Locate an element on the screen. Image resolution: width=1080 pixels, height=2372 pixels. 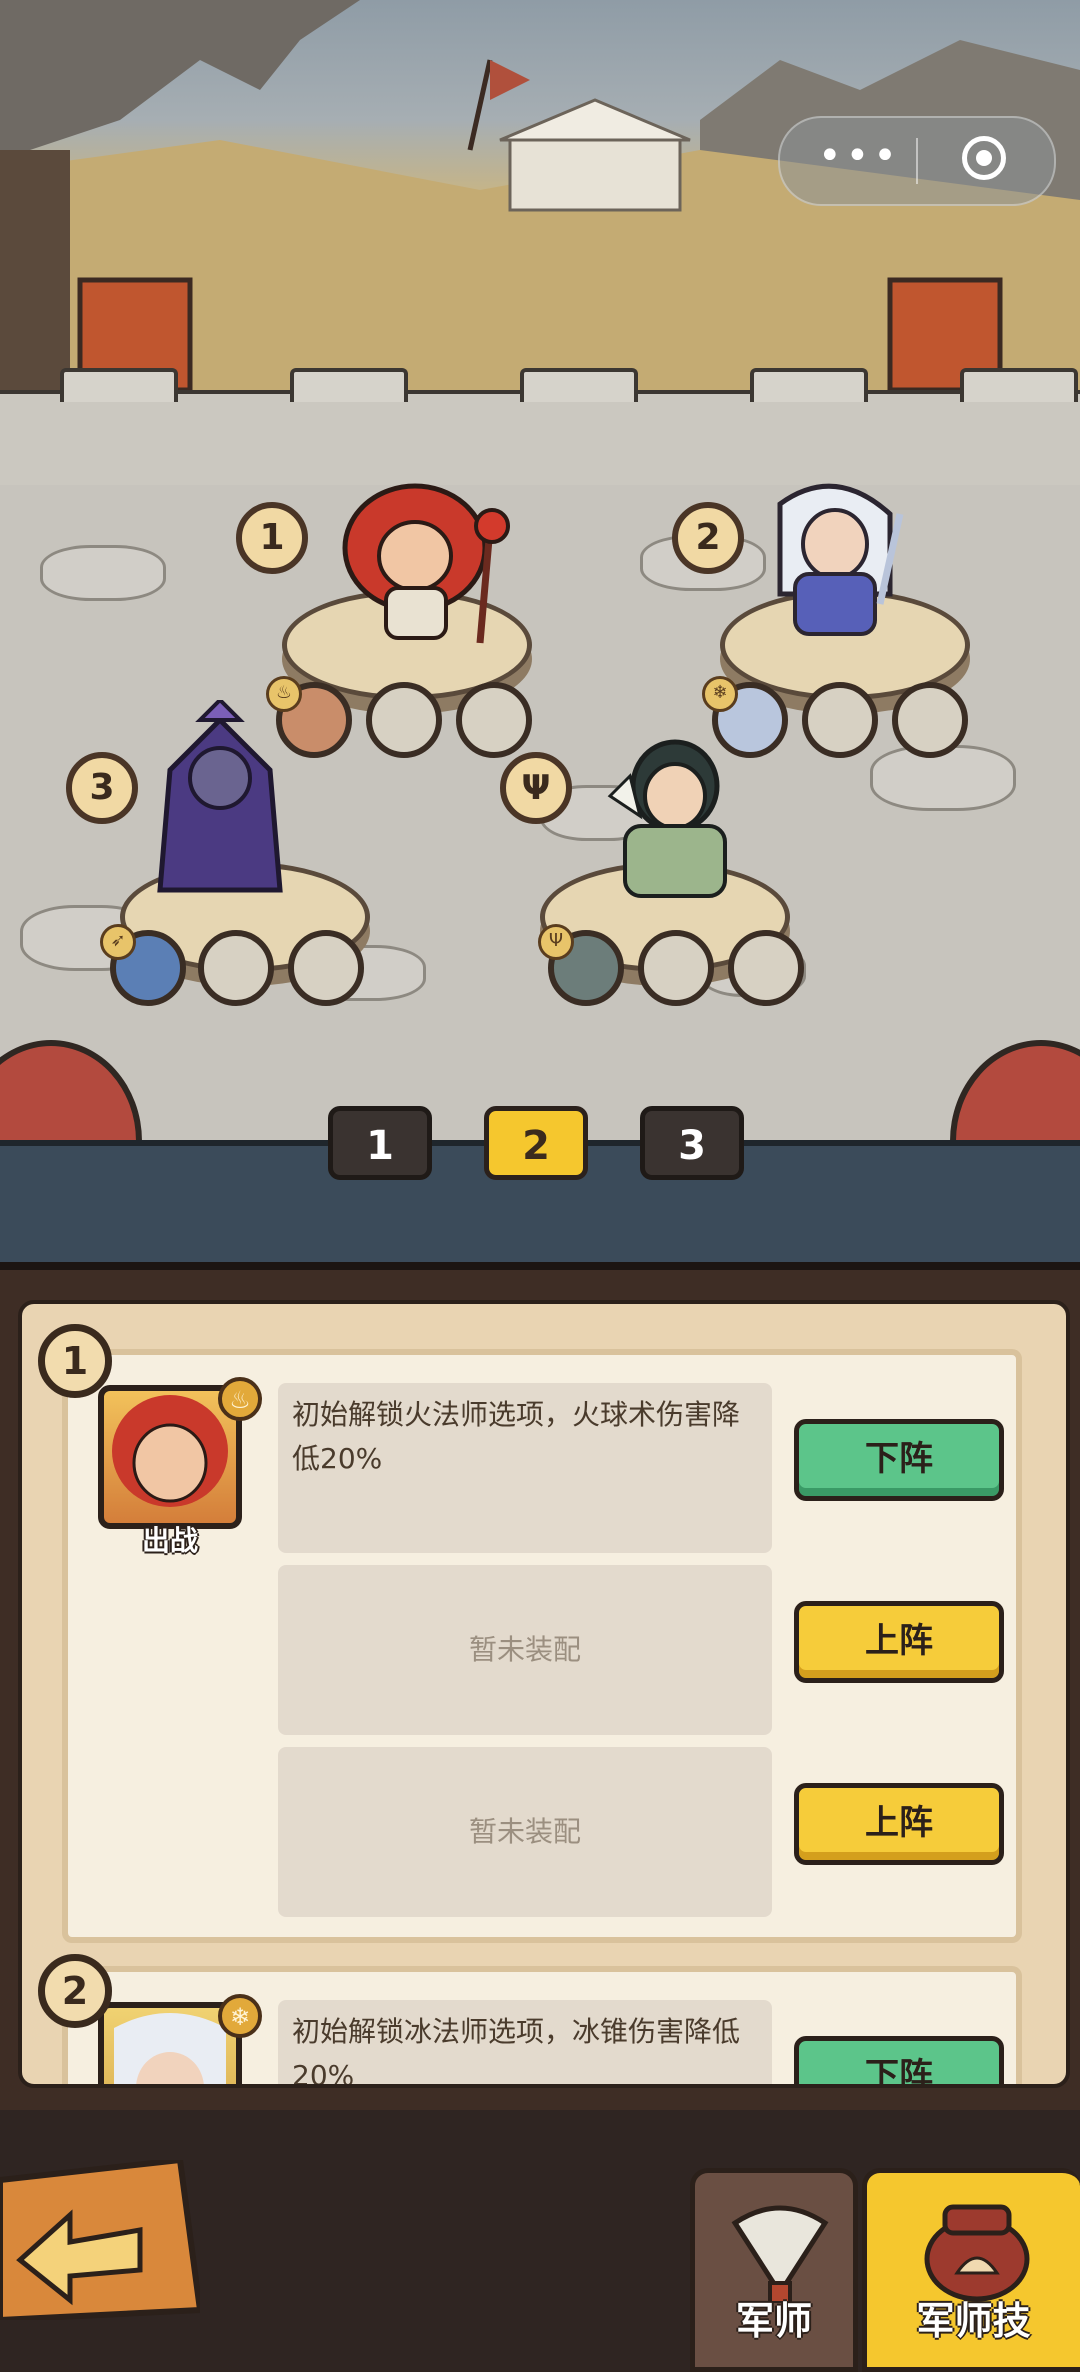
nav-tab-strategist-skill-label: 军师技 is located at coordinates (973, 2321).